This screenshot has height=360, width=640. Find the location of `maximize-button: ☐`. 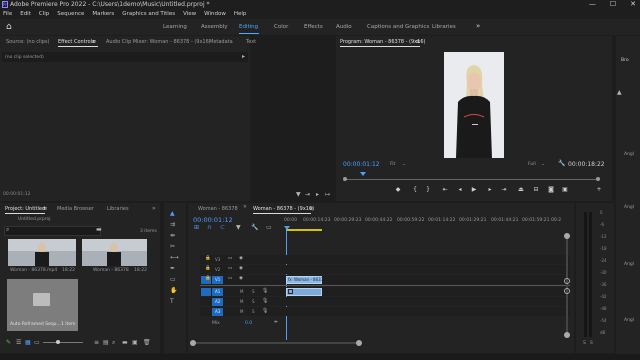

maximize-button: ☐ is located at coordinates (613, 5).